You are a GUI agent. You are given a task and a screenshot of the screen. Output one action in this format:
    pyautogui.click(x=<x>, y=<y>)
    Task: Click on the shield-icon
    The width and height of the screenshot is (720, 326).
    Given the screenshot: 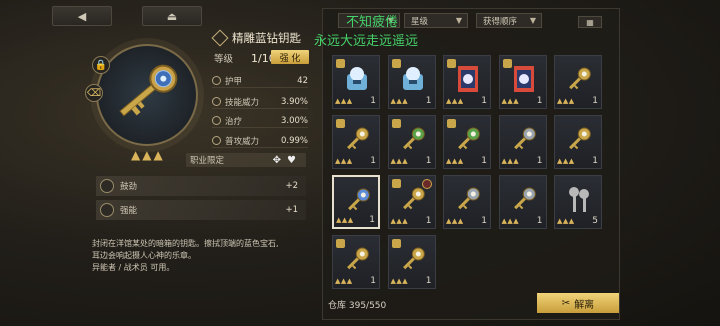 What is the action you would take?
    pyautogui.click(x=216, y=80)
    